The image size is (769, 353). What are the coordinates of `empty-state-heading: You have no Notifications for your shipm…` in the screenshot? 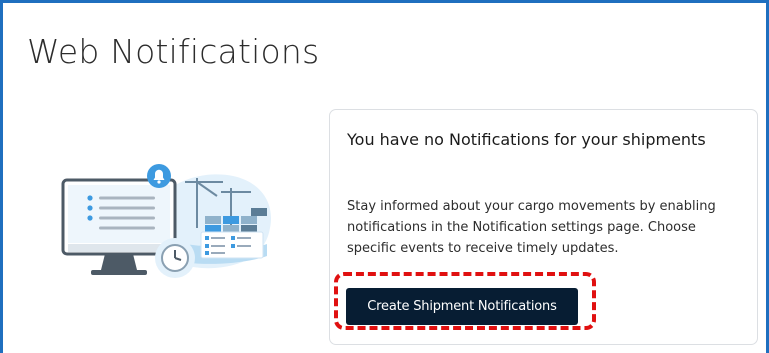 It's located at (526, 139).